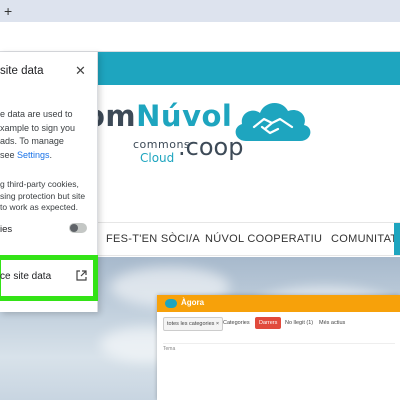 The width and height of the screenshot is (400, 400). I want to click on panel-desc-line: e data are used to, so click(36, 114).